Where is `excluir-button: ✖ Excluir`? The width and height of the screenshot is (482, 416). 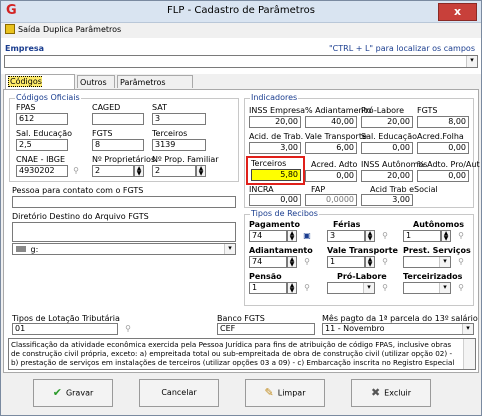
excluir-button: ✖ Excluir is located at coordinates (391, 393).